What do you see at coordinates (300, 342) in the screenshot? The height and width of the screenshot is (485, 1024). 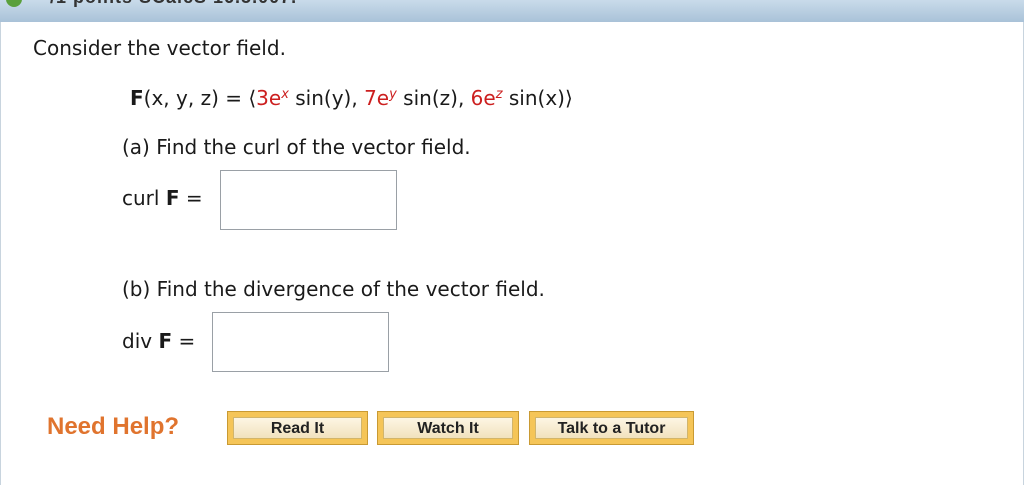 I see `divergence-answer-input` at bounding box center [300, 342].